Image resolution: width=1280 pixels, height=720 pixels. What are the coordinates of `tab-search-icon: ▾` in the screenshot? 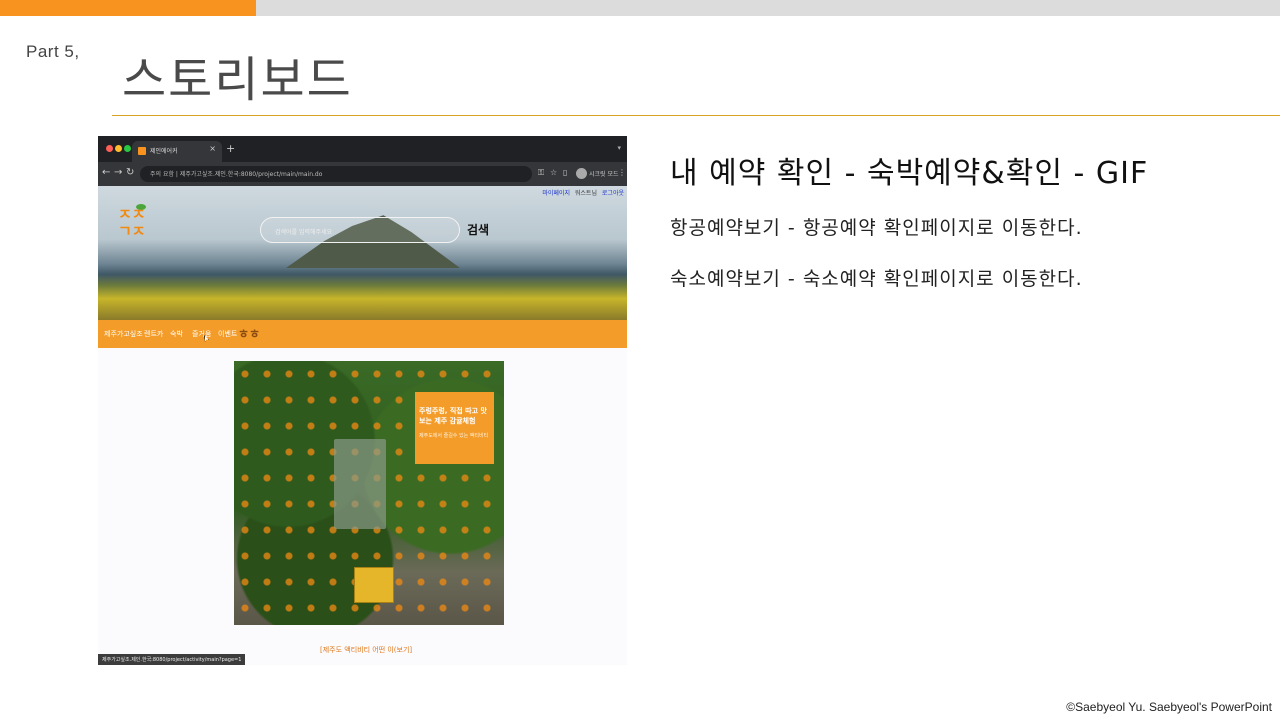 It's located at (619, 148).